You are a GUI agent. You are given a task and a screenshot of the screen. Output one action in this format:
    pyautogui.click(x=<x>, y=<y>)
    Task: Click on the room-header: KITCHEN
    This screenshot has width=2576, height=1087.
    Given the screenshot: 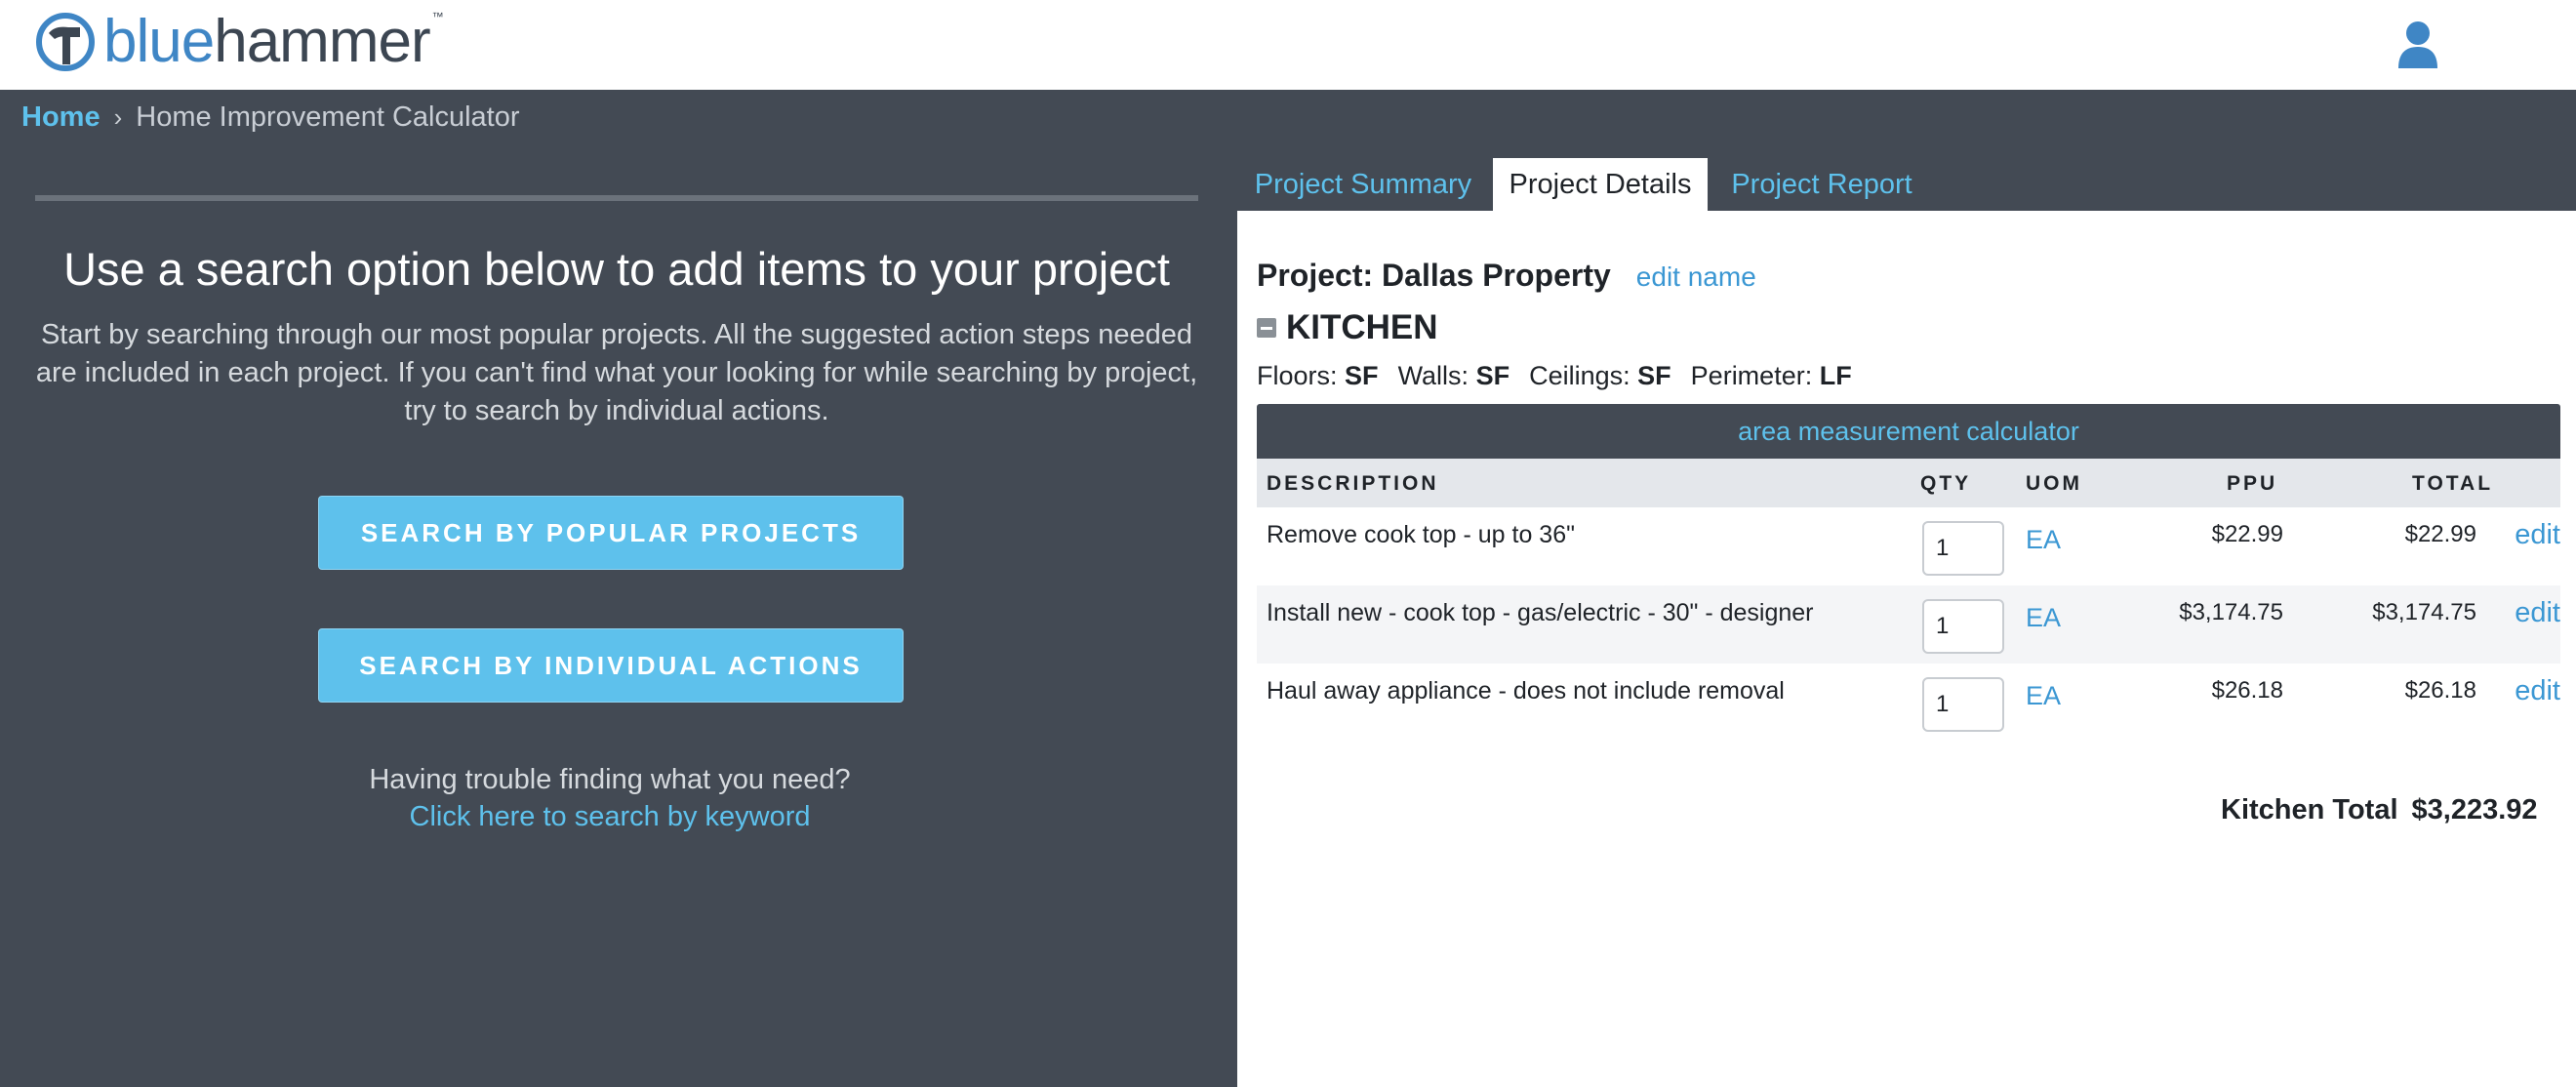 What is the action you would take?
    pyautogui.click(x=1347, y=327)
    